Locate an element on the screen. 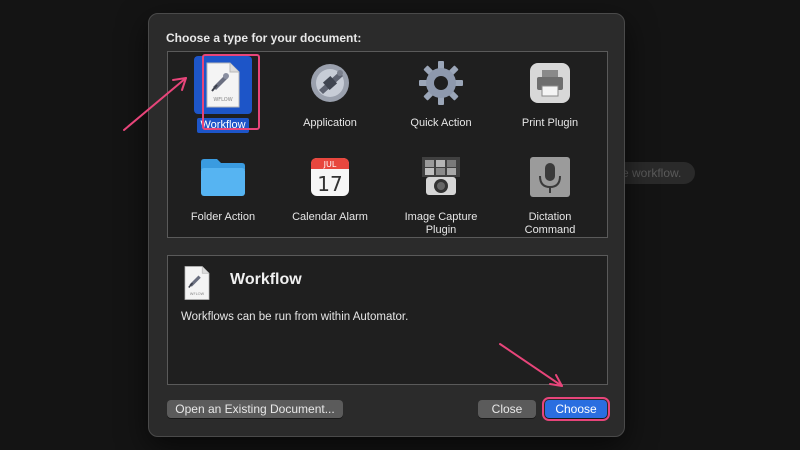 This screenshot has width=800, height=450. type-image-capture-plugin: Image Capture Plugin is located at coordinates (441, 193).